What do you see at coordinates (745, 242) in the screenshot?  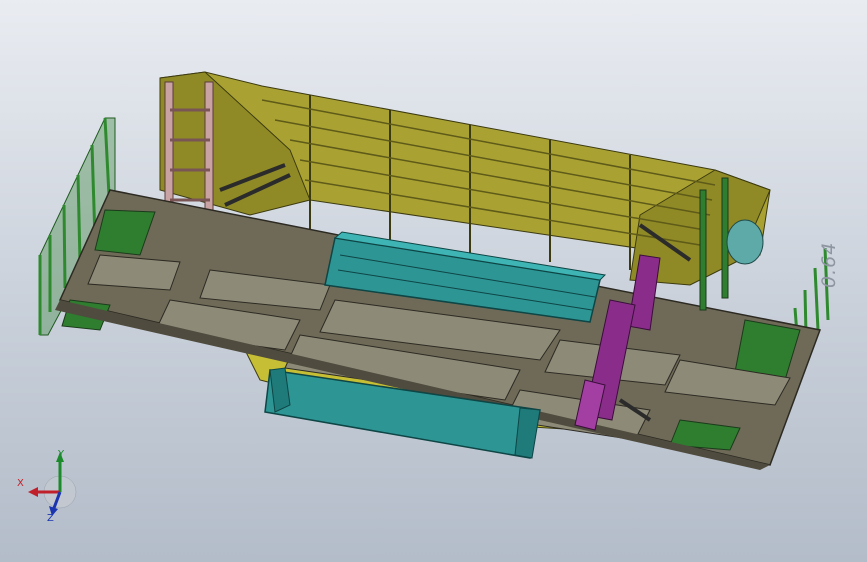 I see `brake-reservoir` at bounding box center [745, 242].